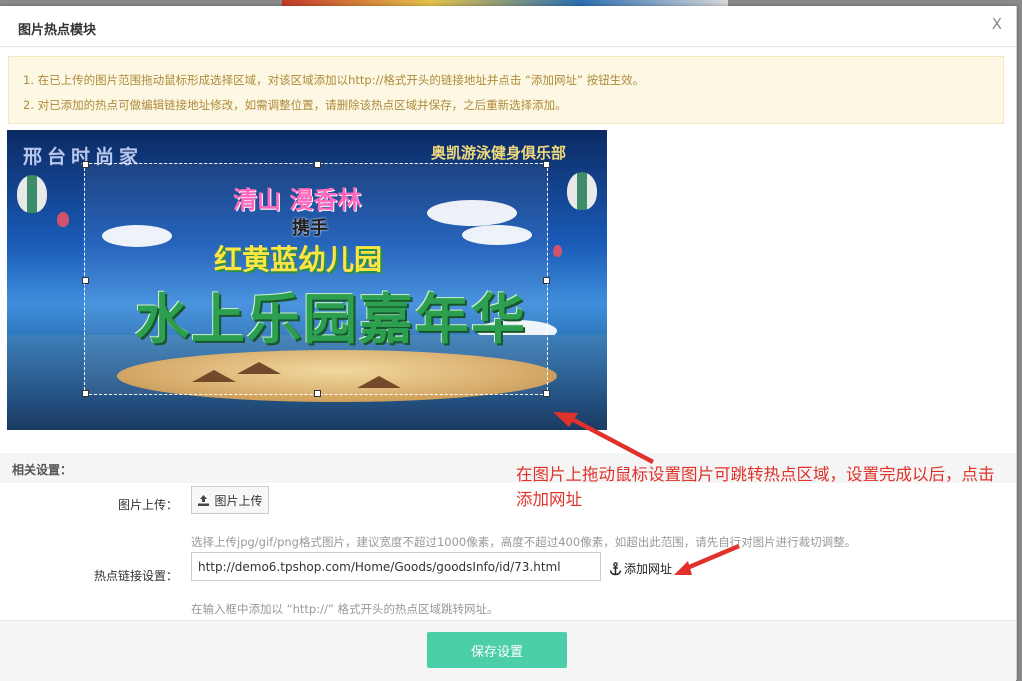 This screenshot has width=1022, height=681. What do you see at coordinates (615, 568) in the screenshot?
I see `anchor-icon` at bounding box center [615, 568].